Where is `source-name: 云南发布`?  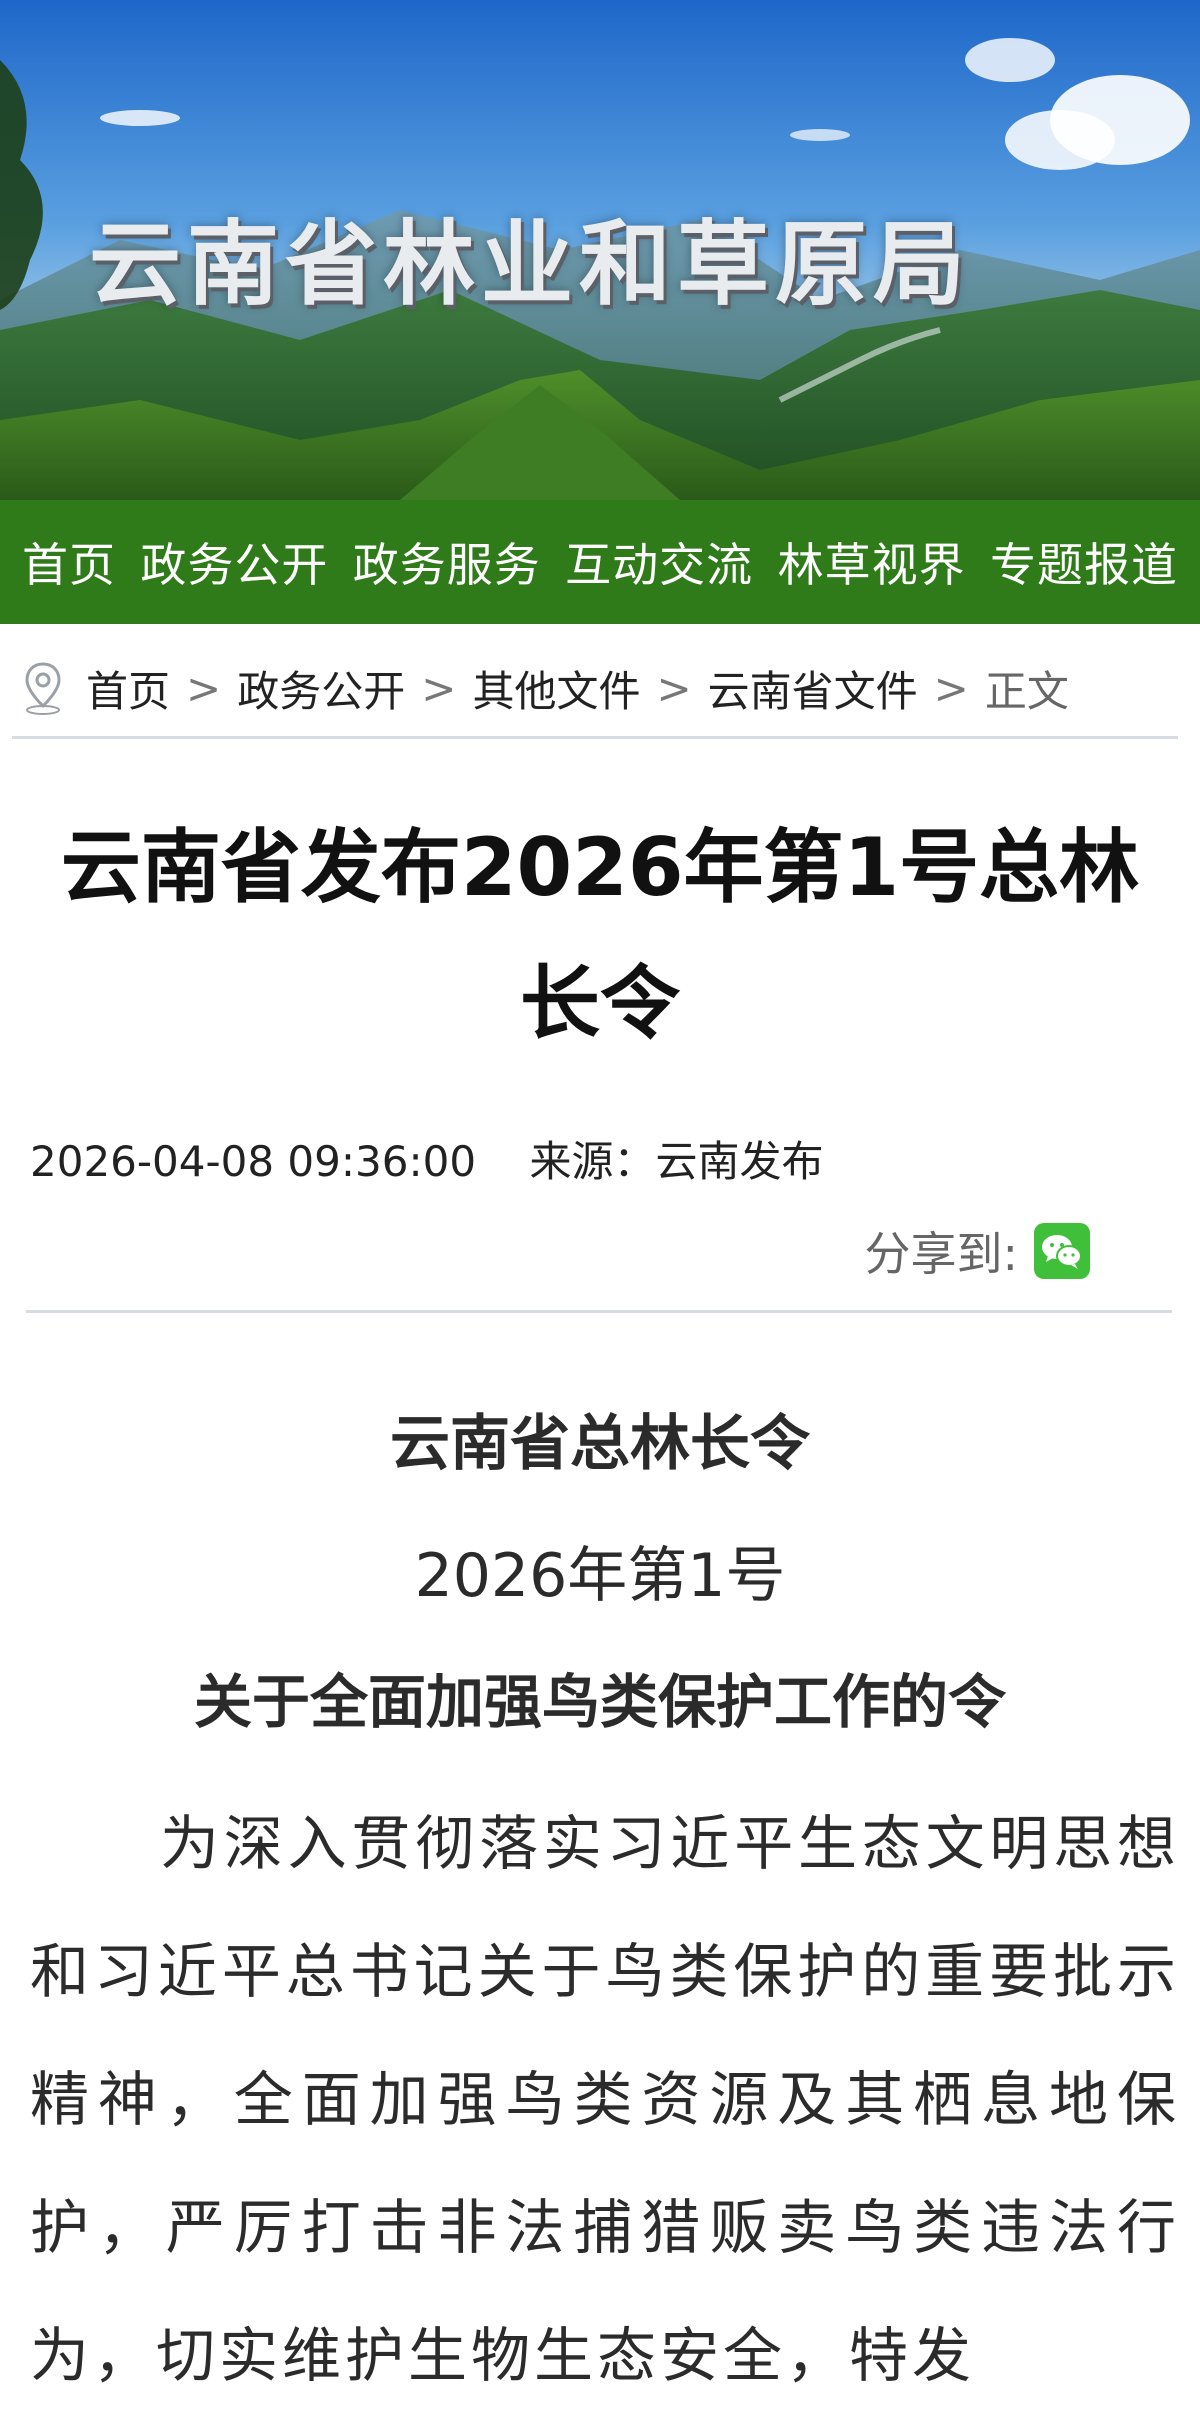
source-name: 云南发布 is located at coordinates (739, 1161).